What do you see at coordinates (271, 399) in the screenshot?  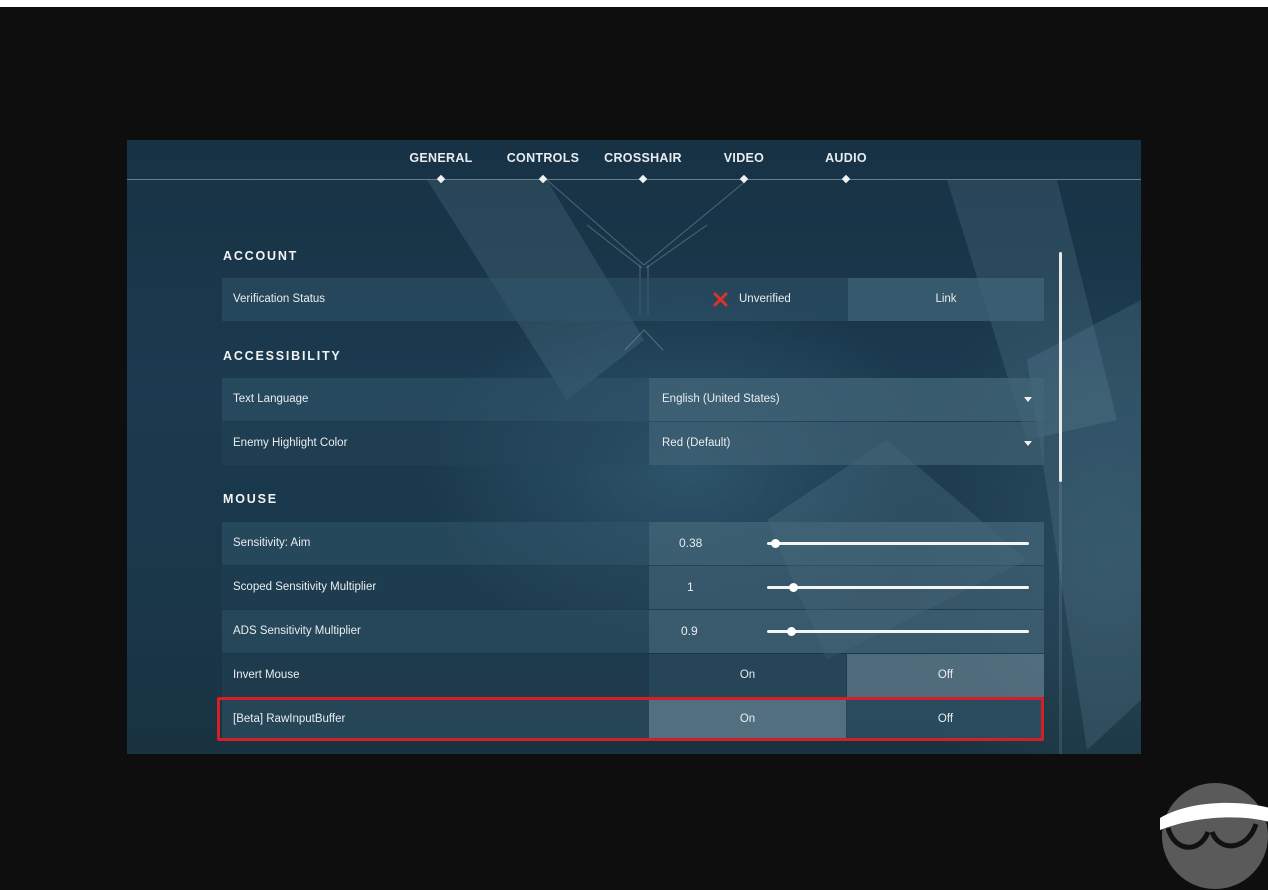 I see `text-language-label: Text Language` at bounding box center [271, 399].